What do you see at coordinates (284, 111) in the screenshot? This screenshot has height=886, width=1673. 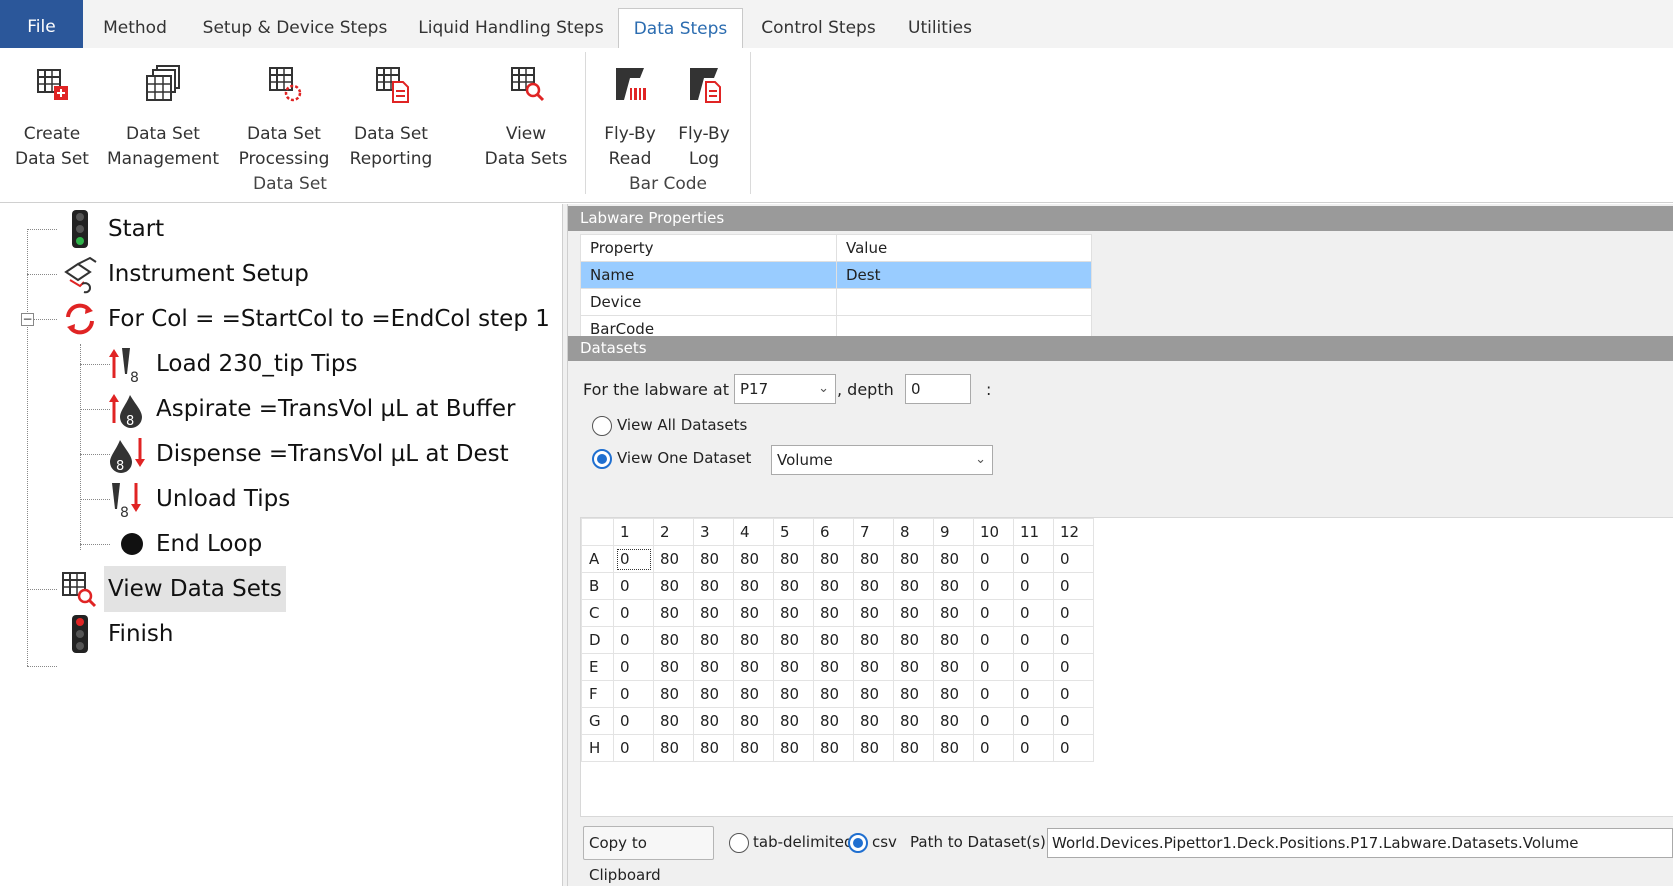 I see `dataset-processing-button: Data Set Processing` at bounding box center [284, 111].